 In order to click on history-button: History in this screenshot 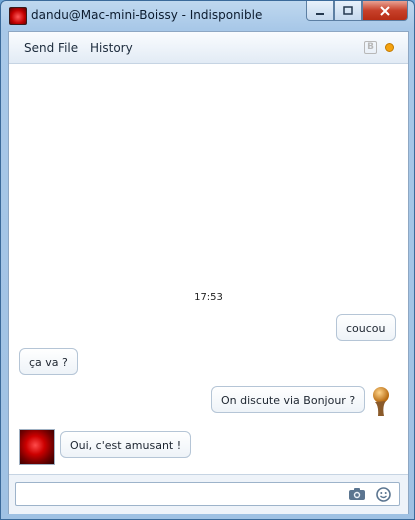, I will do `click(111, 48)`.